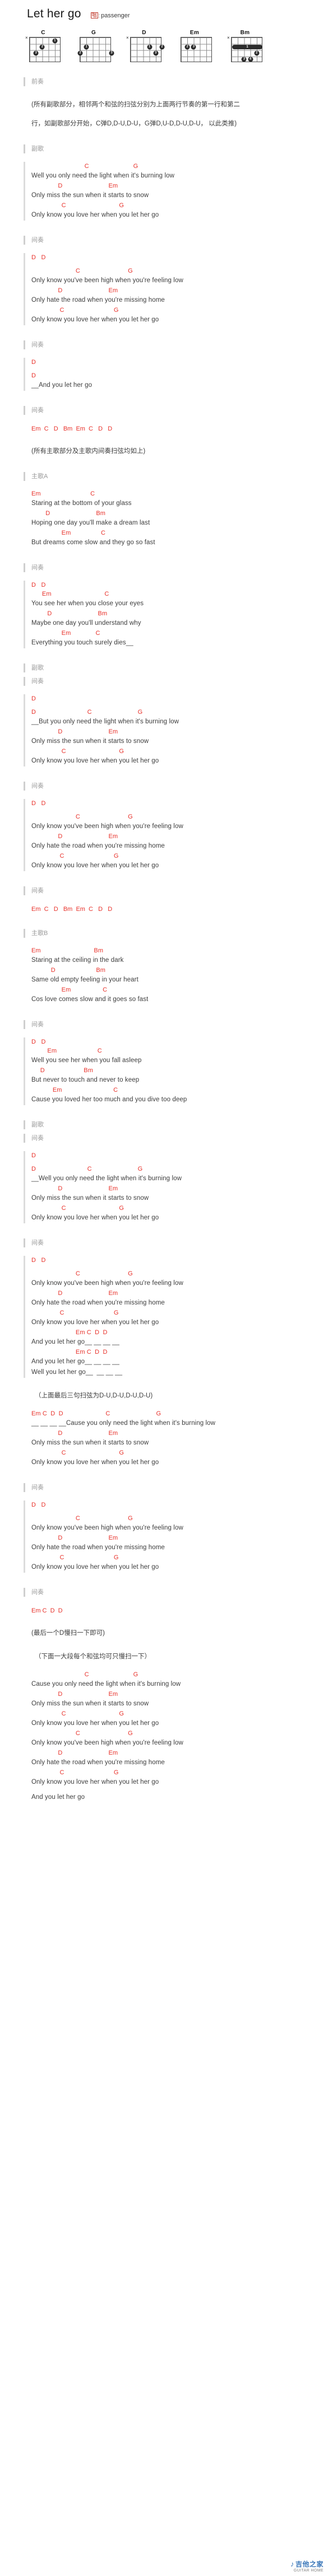 This screenshot has width=328, height=2576. What do you see at coordinates (87, 603) in the screenshot?
I see `lyric-line: You see her when you close your eyes` at bounding box center [87, 603].